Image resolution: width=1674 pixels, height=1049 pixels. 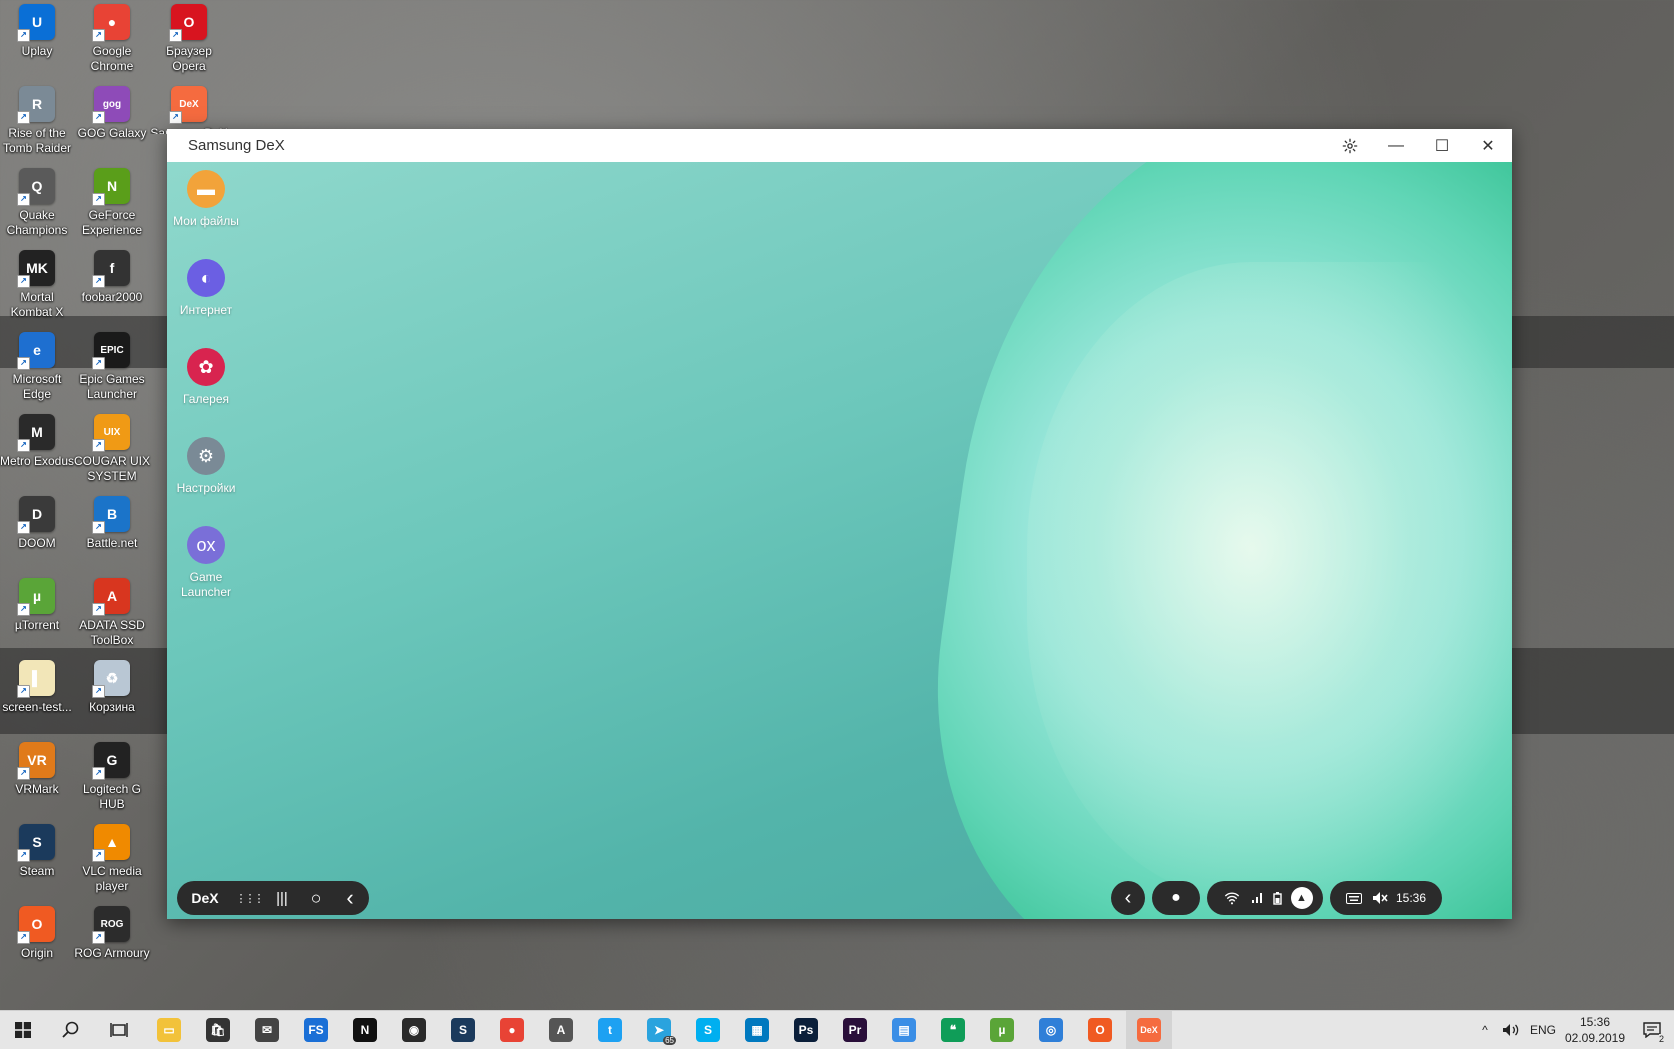 I want to click on signal-icon, so click(x=1256, y=898).